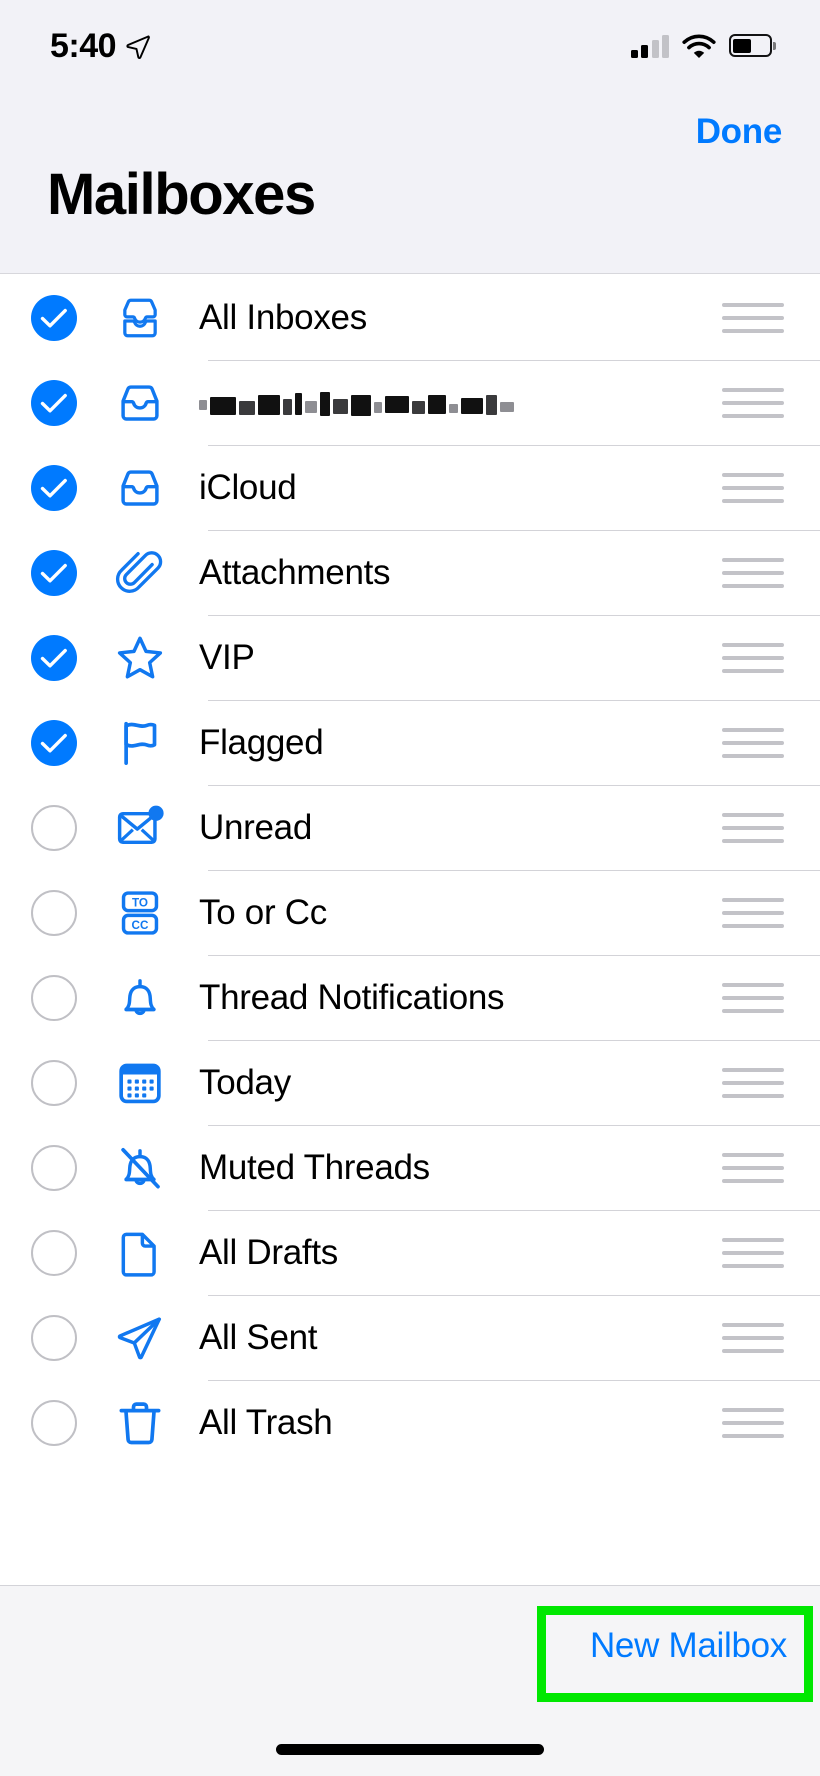 The image size is (820, 1776). Describe the element at coordinates (688, 1646) in the screenshot. I see `new-mailbox-button: New Mailbox` at that location.